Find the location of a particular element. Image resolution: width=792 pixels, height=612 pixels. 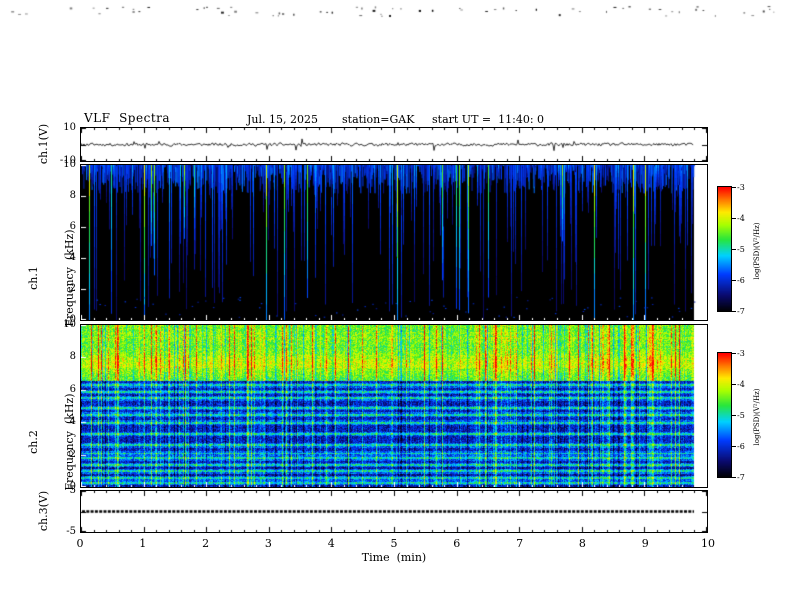

colorbar-ch1-canvas is located at coordinates (724, 249).